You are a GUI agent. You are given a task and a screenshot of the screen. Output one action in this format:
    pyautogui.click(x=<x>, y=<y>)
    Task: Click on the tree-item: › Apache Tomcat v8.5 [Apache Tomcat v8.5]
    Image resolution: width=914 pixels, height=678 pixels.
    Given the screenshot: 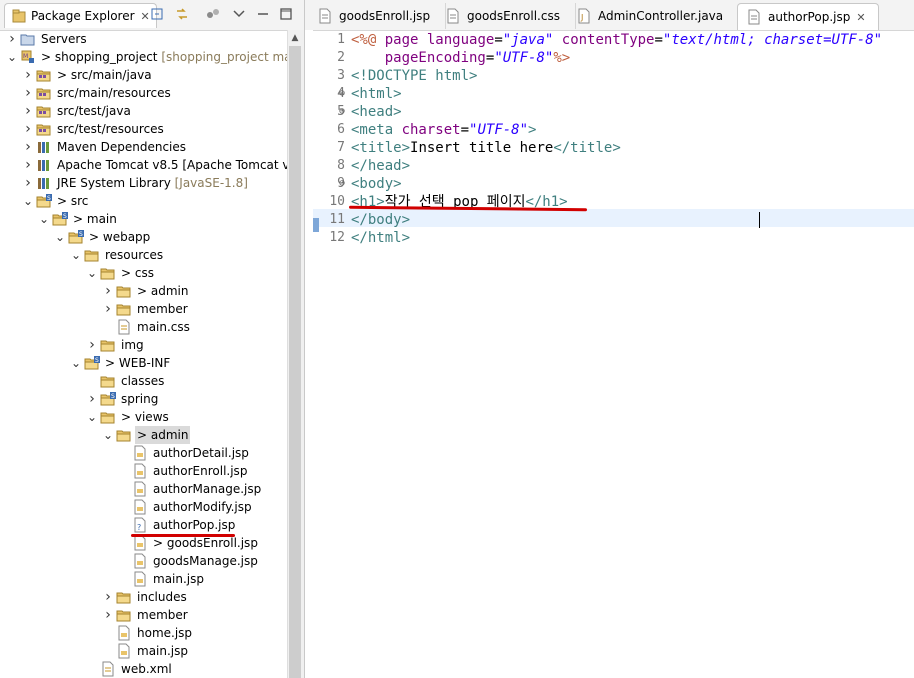 What is the action you would take?
    pyautogui.click(x=143, y=165)
    